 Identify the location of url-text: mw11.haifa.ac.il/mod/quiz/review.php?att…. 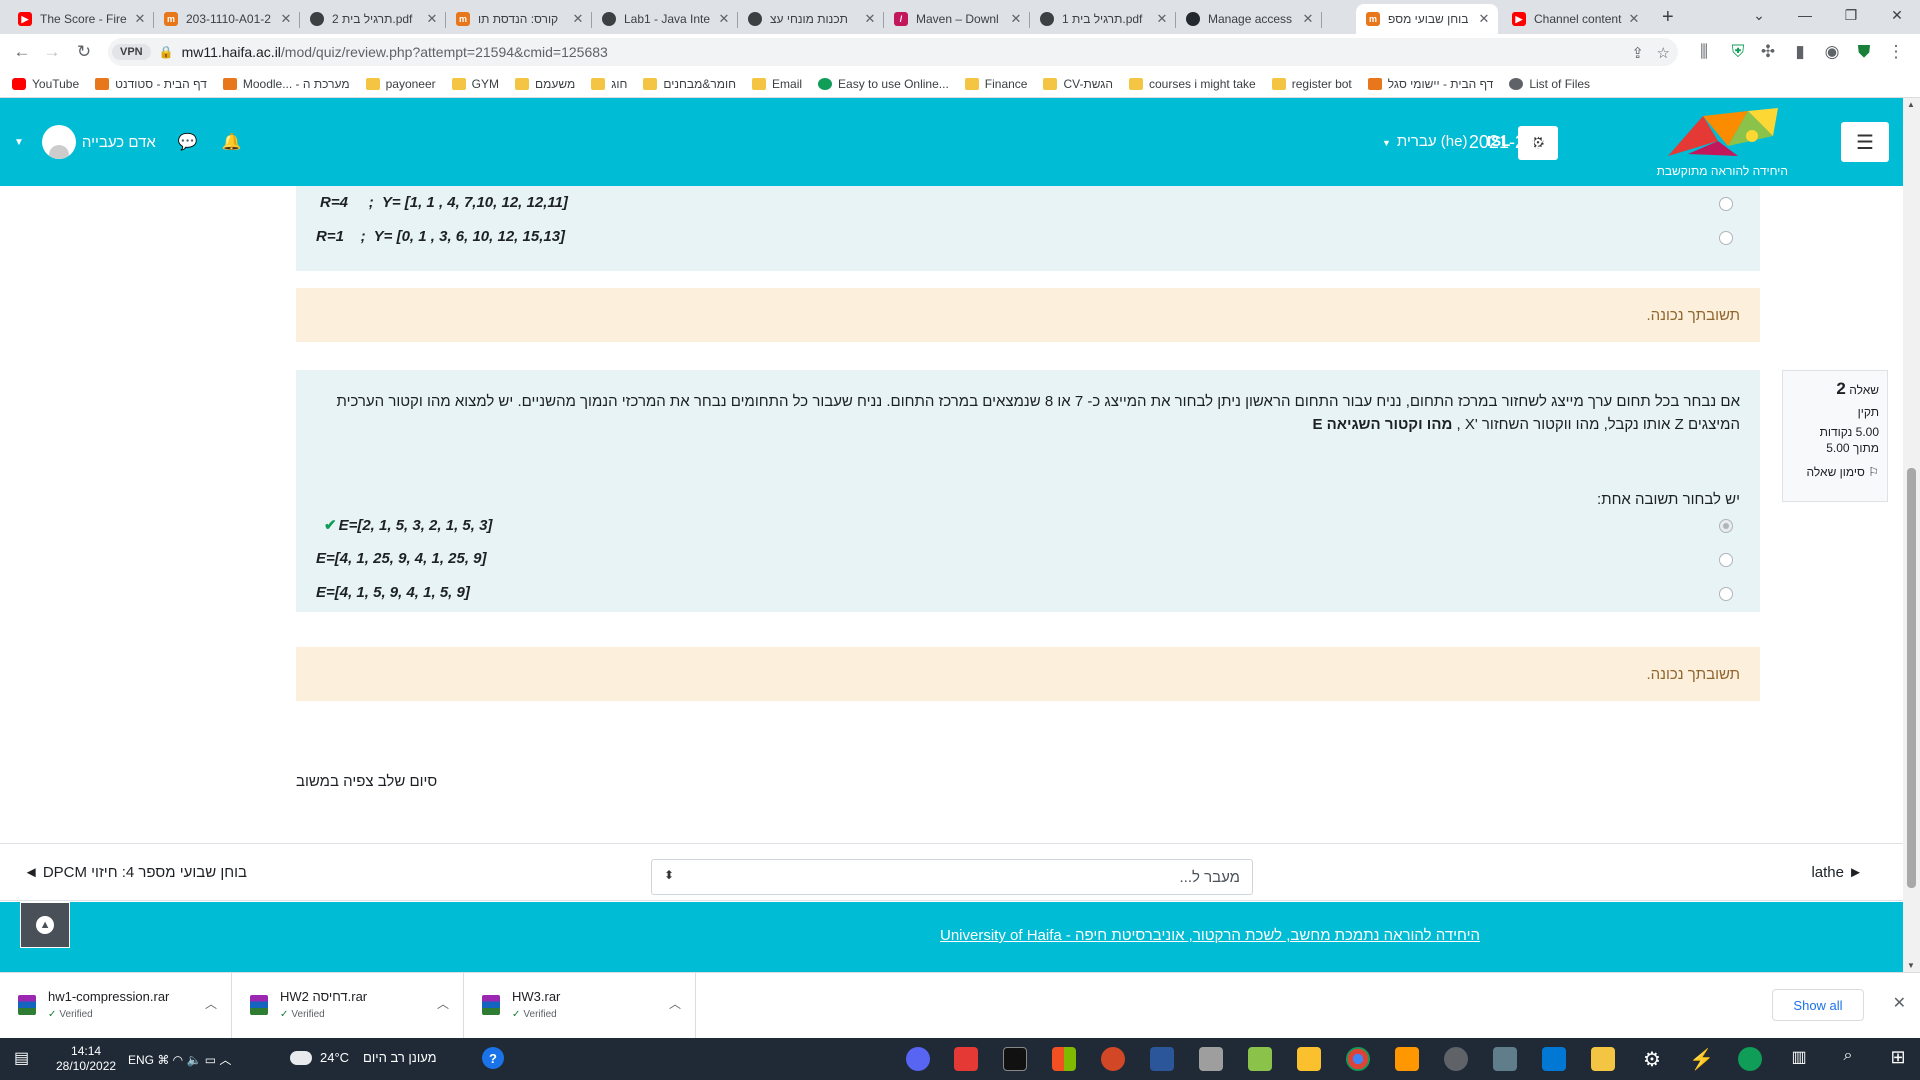
(395, 52).